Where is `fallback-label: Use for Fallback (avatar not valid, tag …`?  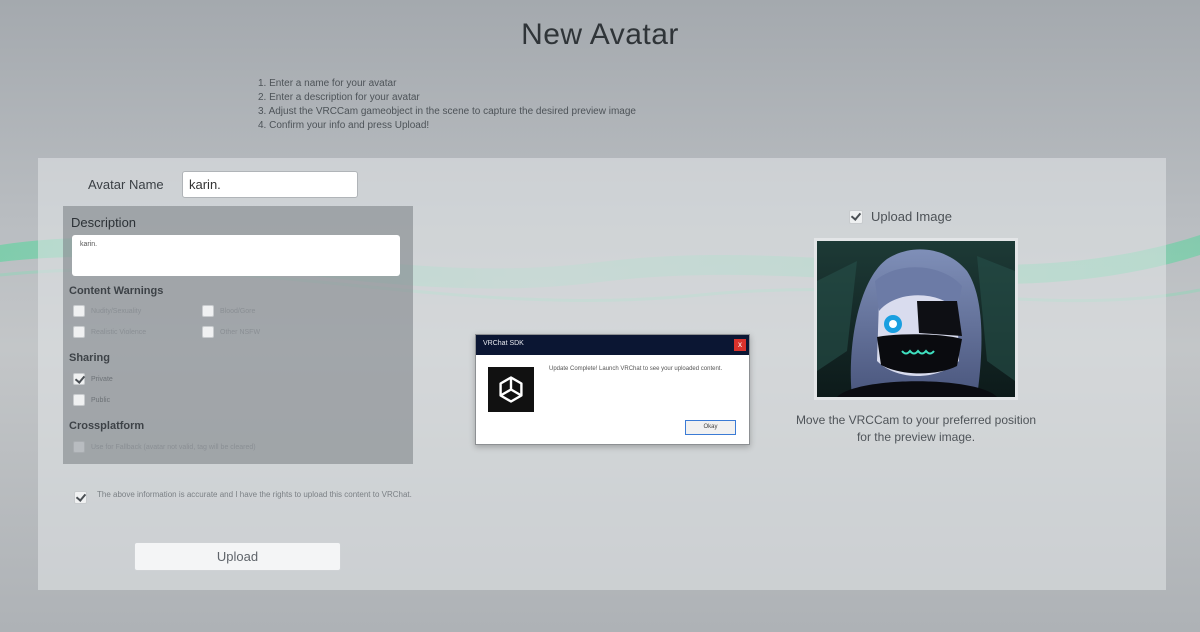
fallback-label: Use for Fallback (avatar not valid, tag … is located at coordinates (173, 447).